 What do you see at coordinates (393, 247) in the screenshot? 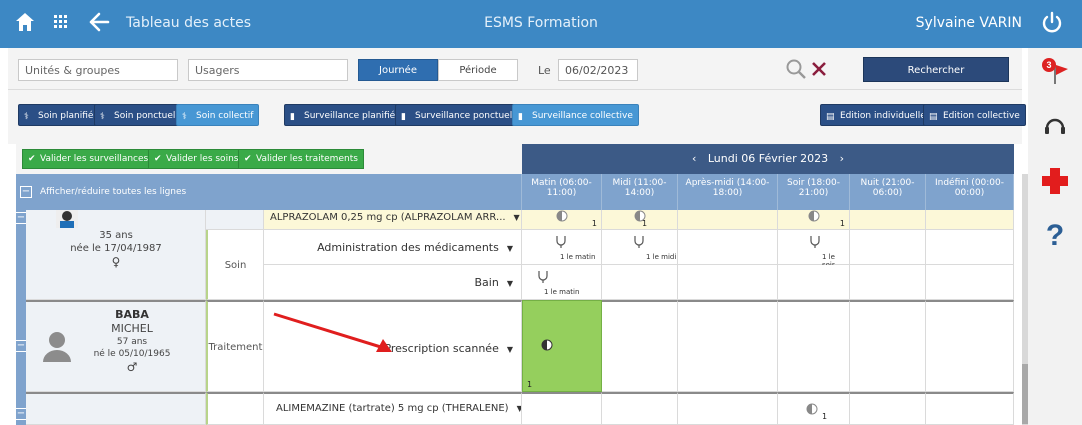
I see `soin-row-administration: Administration des médicaments ▼` at bounding box center [393, 247].